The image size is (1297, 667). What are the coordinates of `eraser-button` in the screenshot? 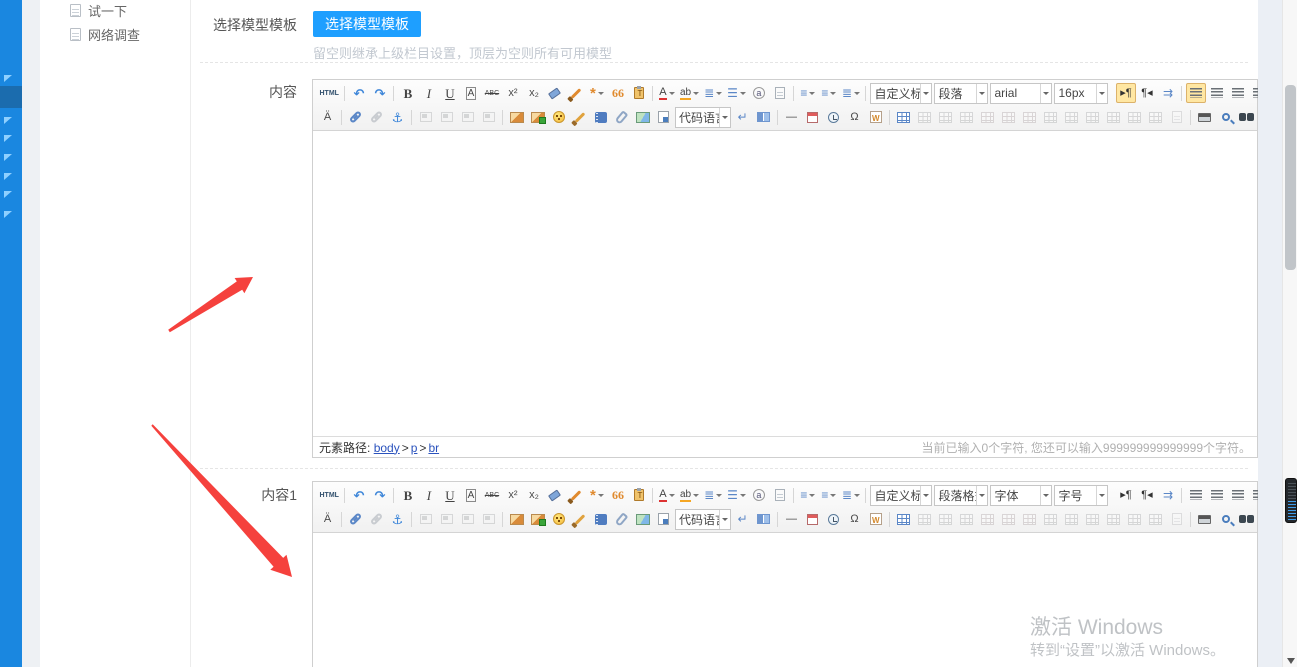 It's located at (555, 93).